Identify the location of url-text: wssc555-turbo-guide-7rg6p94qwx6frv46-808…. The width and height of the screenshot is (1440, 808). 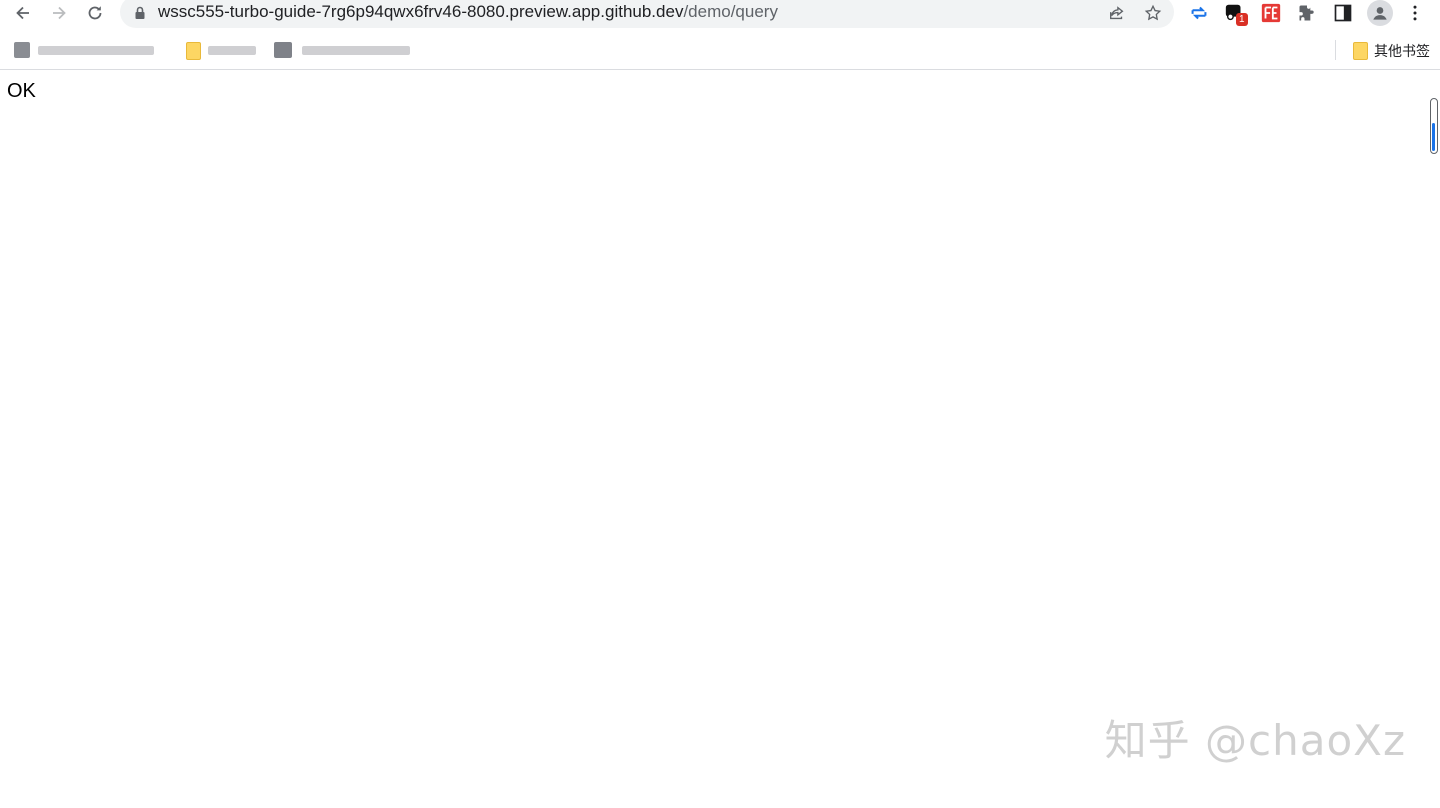
(468, 12).